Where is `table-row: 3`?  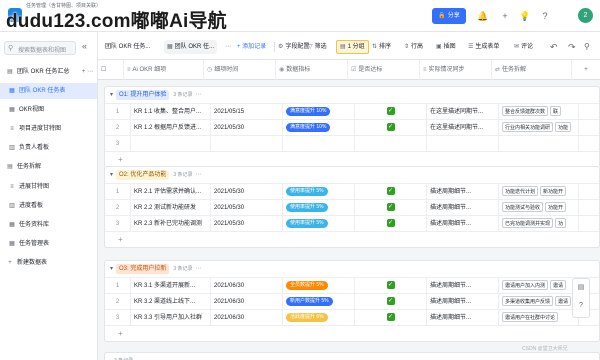
table-row: 3 is located at coordinates (352, 144).